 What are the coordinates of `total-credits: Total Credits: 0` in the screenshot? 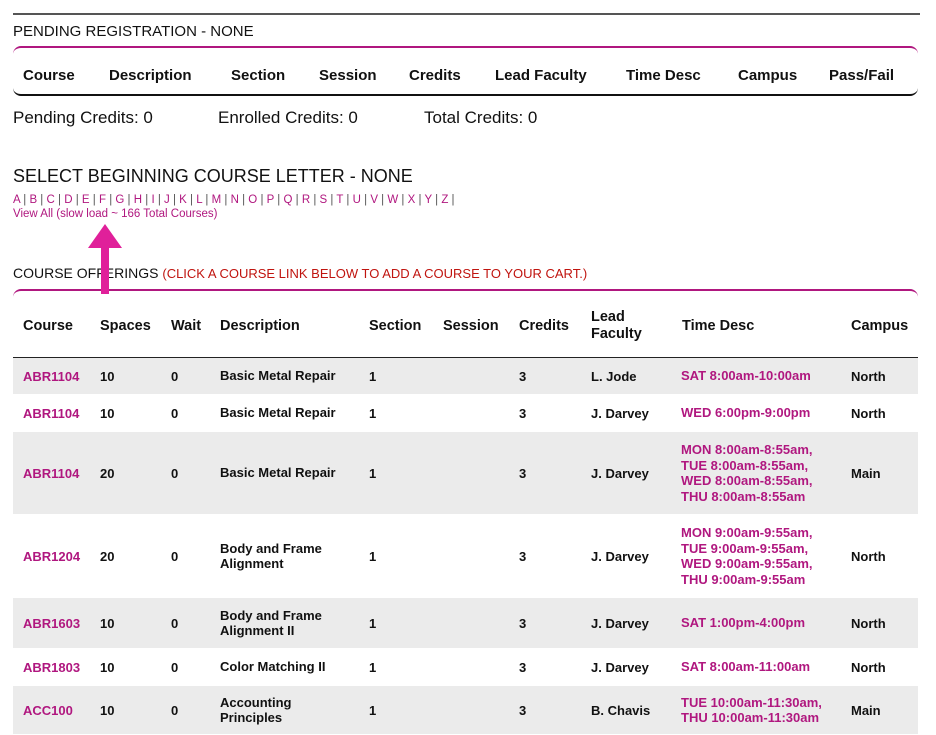 It's located at (481, 117).